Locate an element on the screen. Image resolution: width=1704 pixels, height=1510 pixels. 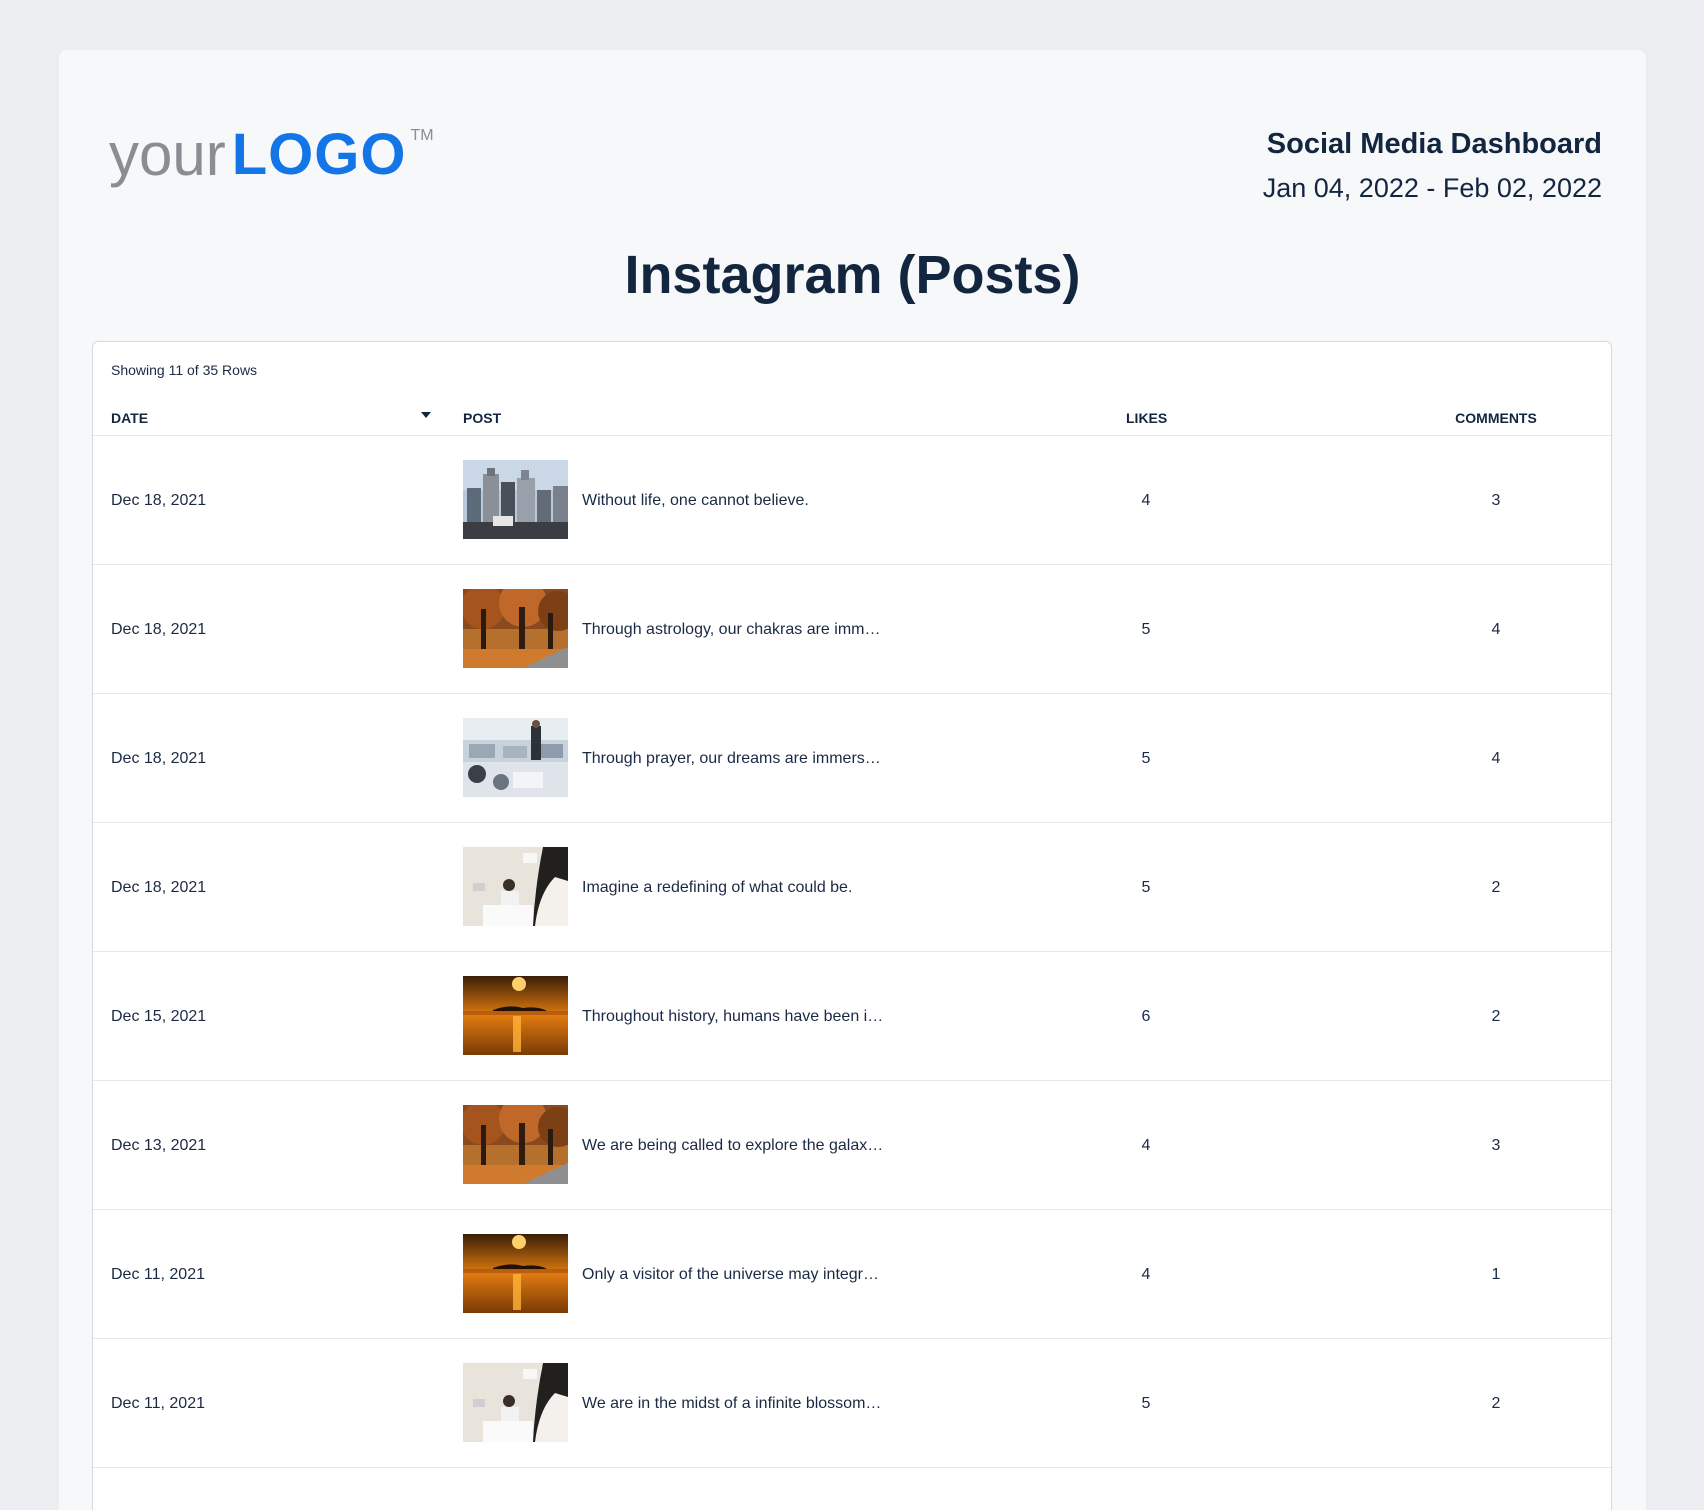
logo-trademark: TM is located at coordinates (422, 135).